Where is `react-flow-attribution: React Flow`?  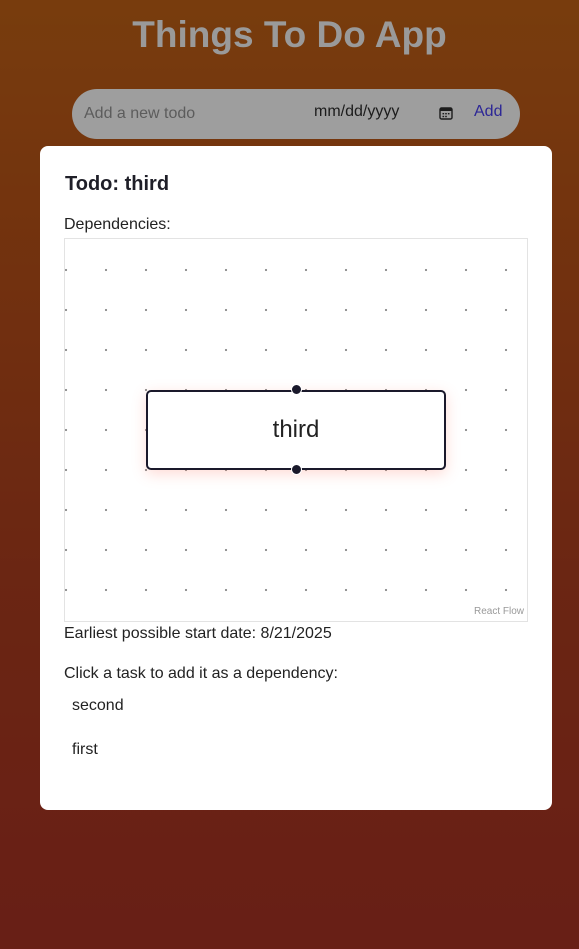 react-flow-attribution: React Flow is located at coordinates (498, 611).